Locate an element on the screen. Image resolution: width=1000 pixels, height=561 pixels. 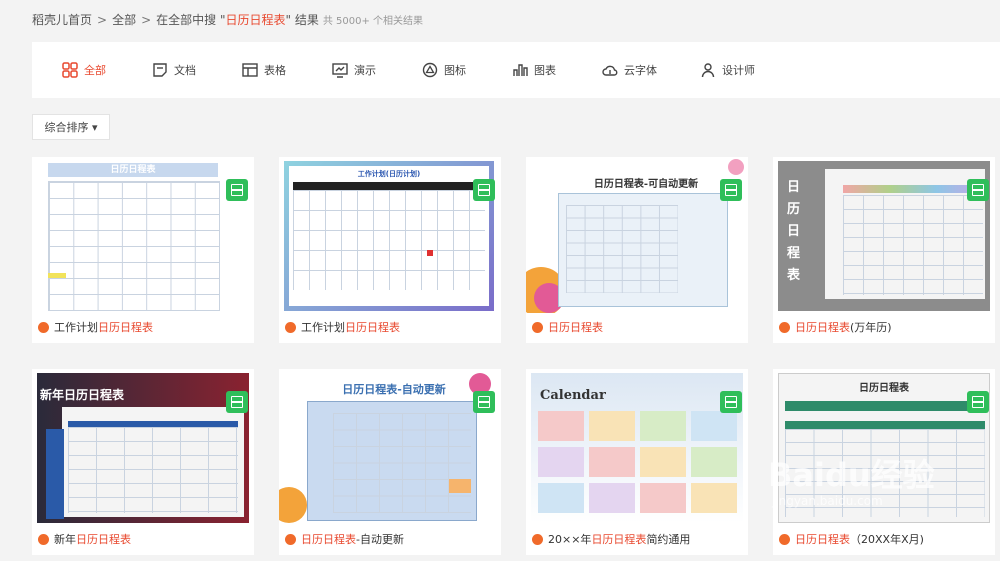
breadcrumb: 稻壳儿首页 > 全部 > 在全部中搜 "日历日程表" 结果共 5000+ 个相关结果 is located at coordinates (228, 20).